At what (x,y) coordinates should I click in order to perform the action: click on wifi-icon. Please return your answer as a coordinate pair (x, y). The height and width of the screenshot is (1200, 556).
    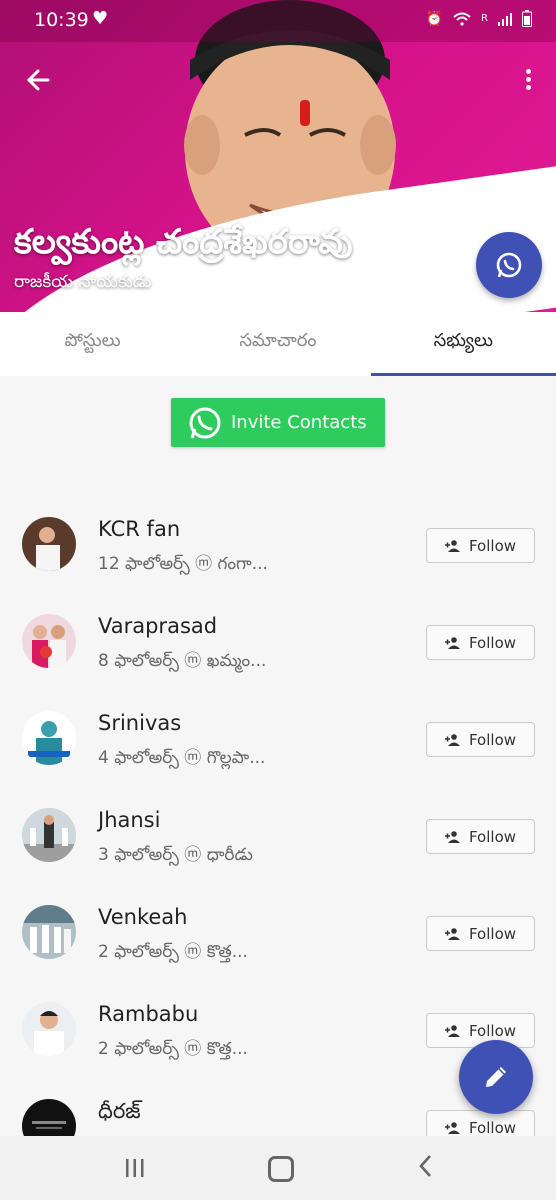
    Looking at the image, I should click on (462, 19).